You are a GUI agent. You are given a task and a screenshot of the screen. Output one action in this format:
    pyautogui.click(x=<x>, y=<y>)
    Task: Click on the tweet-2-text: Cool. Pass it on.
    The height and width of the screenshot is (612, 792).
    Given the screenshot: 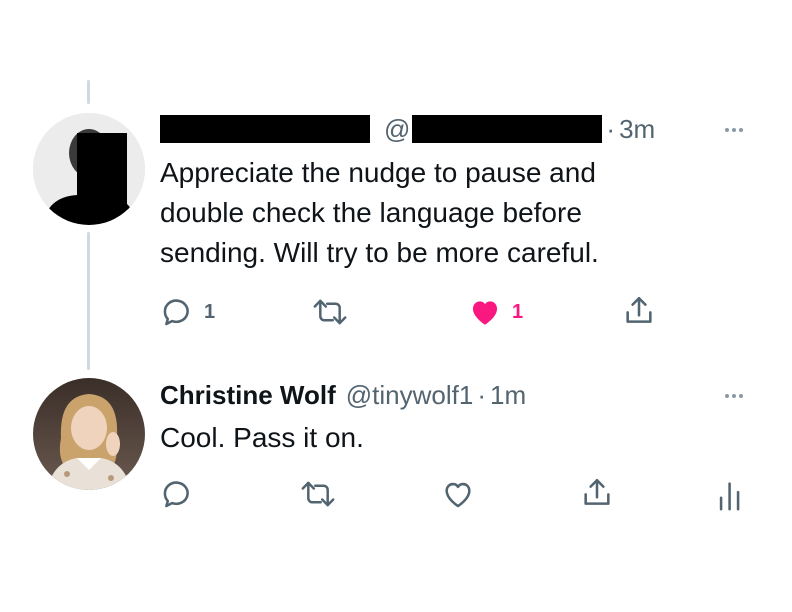 What is the action you would take?
    pyautogui.click(x=262, y=437)
    